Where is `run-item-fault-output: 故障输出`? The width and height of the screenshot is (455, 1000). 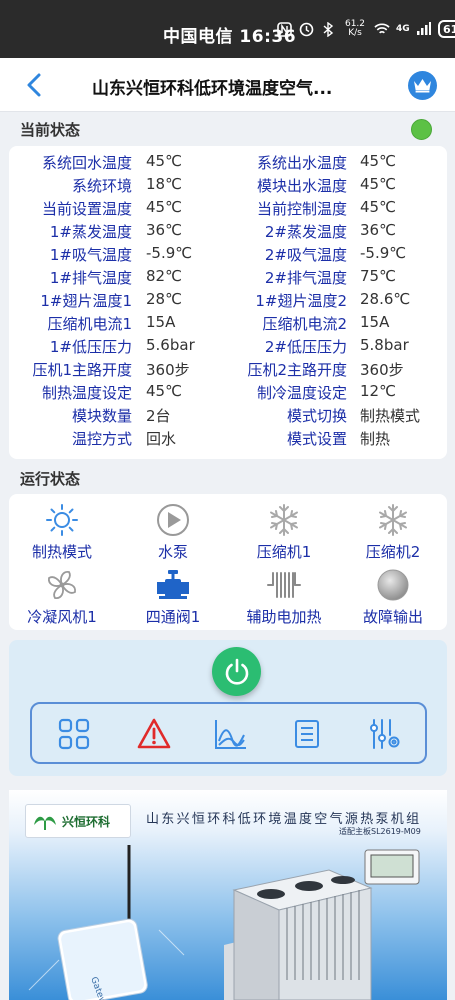
run-item-fault-output: 故障输出 is located at coordinates (393, 597).